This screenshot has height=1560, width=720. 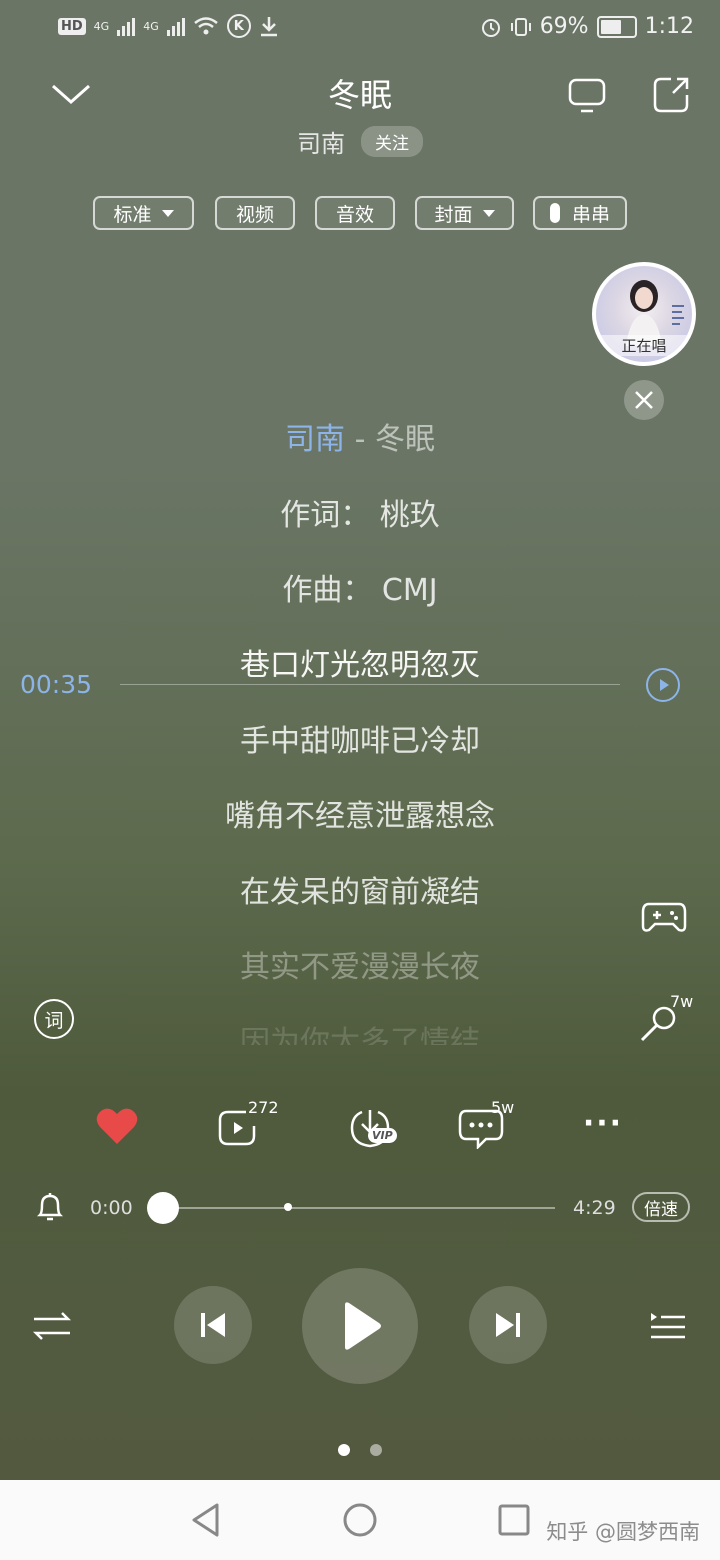 I want to click on chuanchuan-toggle: 串串, so click(x=580, y=213).